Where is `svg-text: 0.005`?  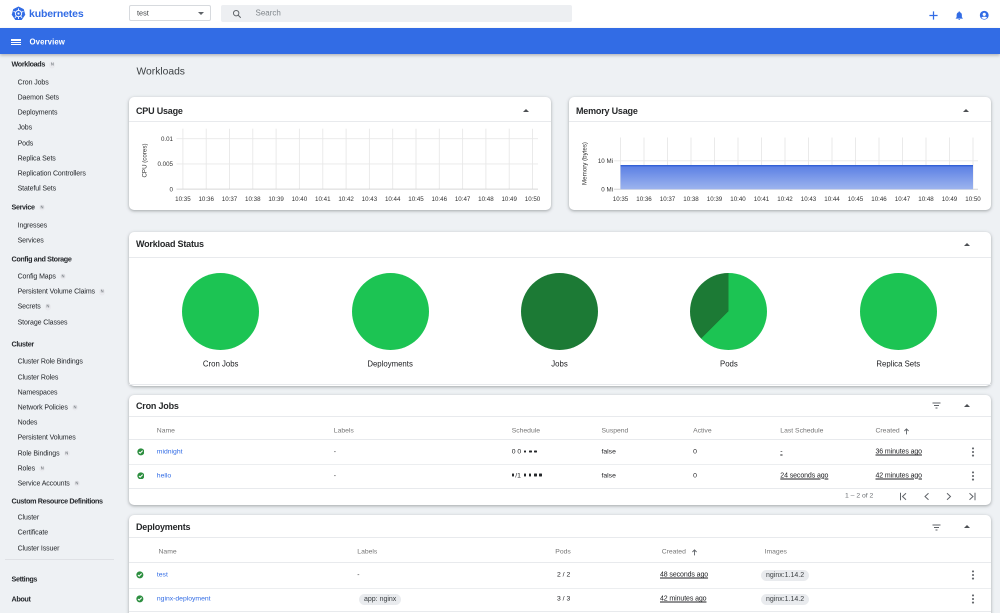 svg-text: 0.005 is located at coordinates (165, 164).